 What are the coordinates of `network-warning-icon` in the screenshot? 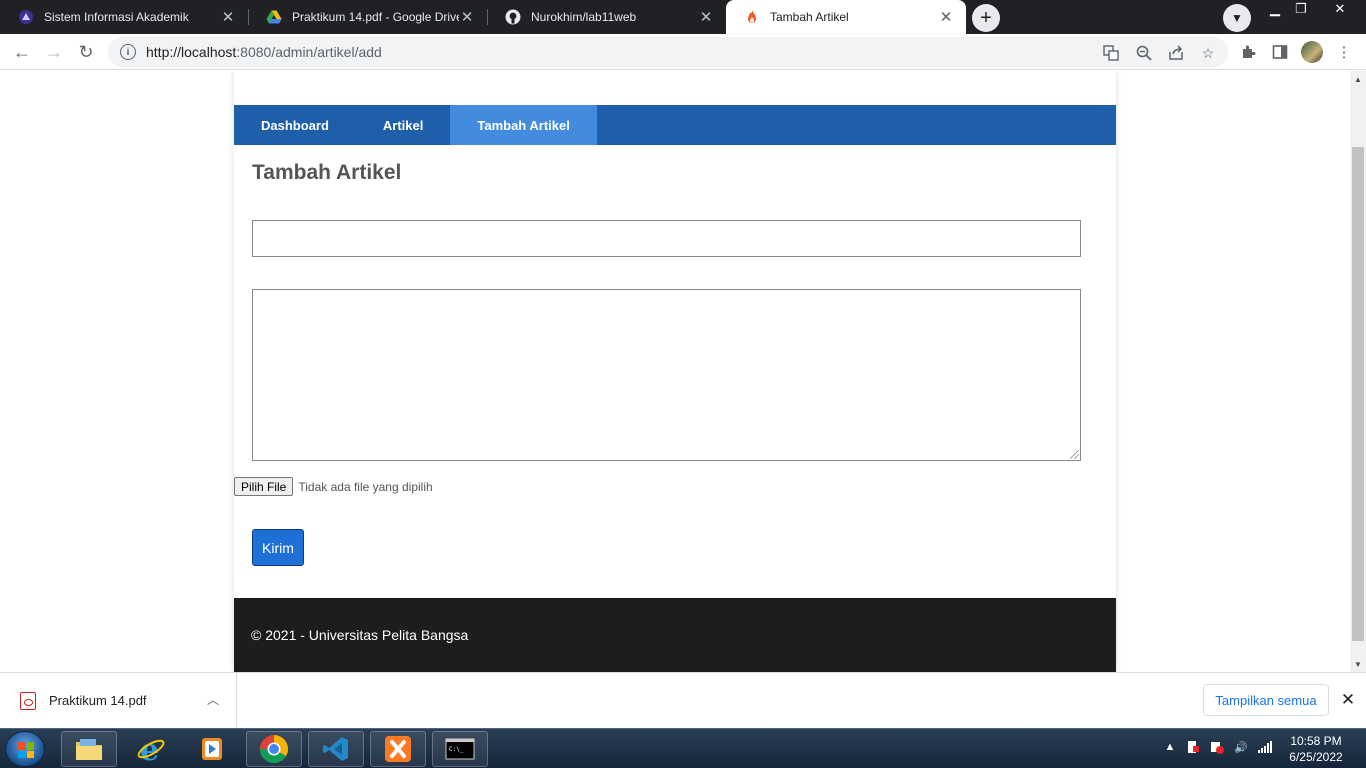 It's located at (1217, 747).